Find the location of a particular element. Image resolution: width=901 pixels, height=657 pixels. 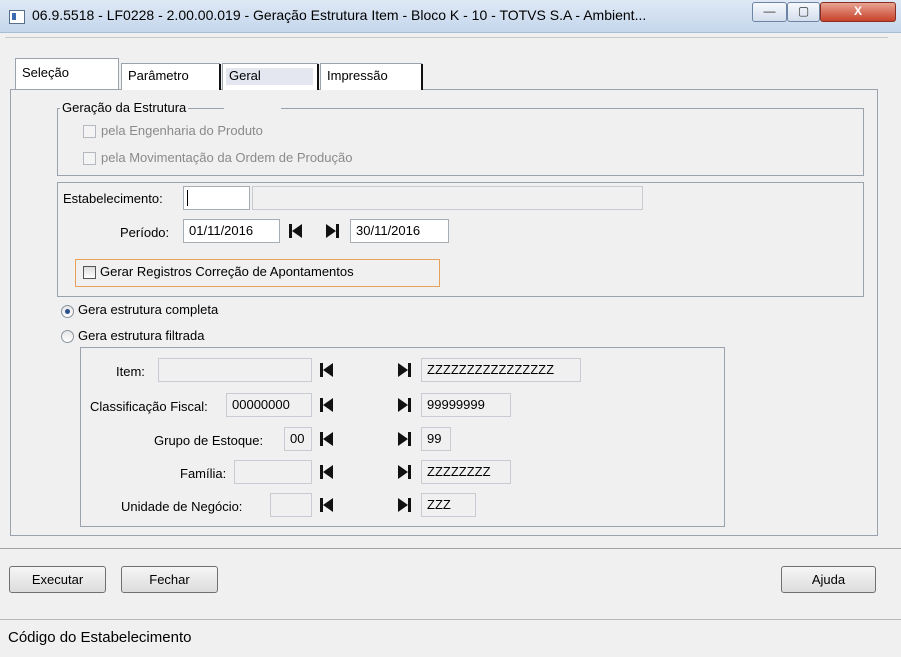

gerar-registros-label: Gerar Registros Correção de Apontamentos is located at coordinates (227, 271).